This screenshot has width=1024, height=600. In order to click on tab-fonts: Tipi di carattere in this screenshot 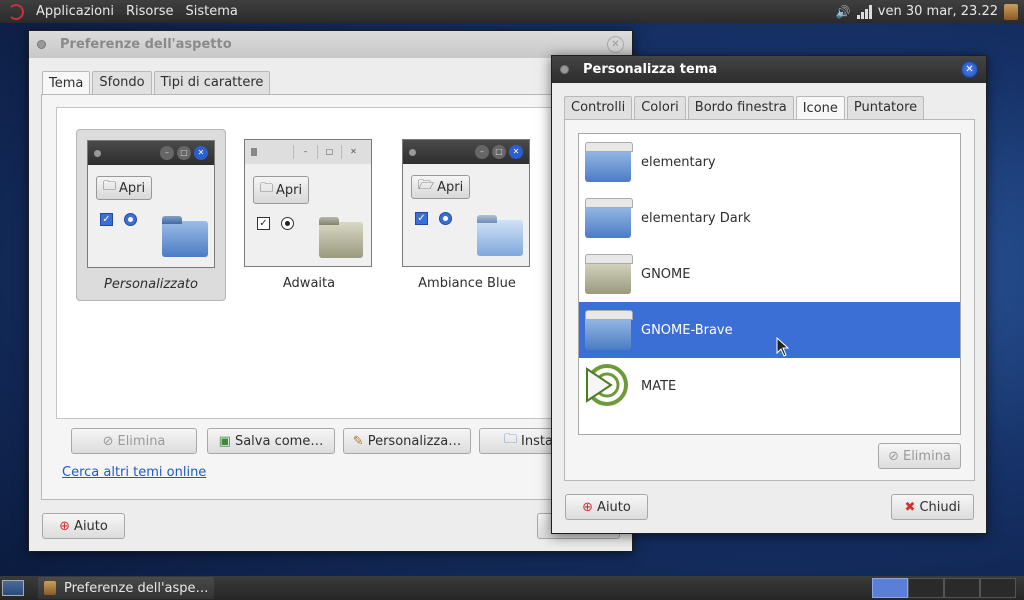, I will do `click(212, 82)`.